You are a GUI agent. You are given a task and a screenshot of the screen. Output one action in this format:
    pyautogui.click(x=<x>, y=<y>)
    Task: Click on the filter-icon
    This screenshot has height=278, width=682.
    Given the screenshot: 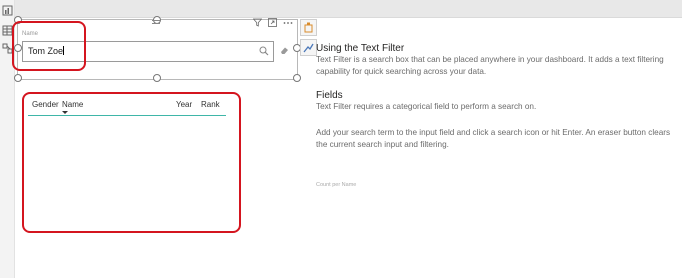 What is the action you would take?
    pyautogui.click(x=257, y=22)
    